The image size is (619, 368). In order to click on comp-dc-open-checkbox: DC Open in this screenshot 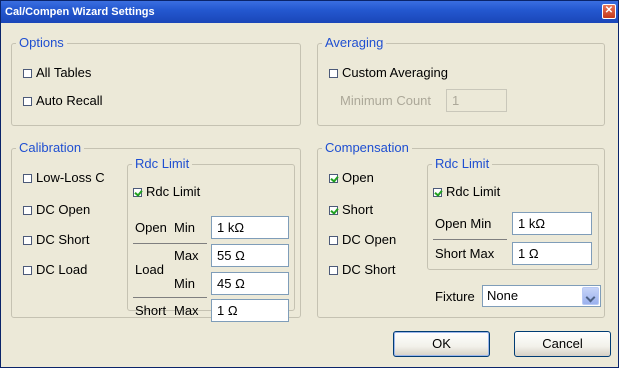, I will do `click(362, 240)`.